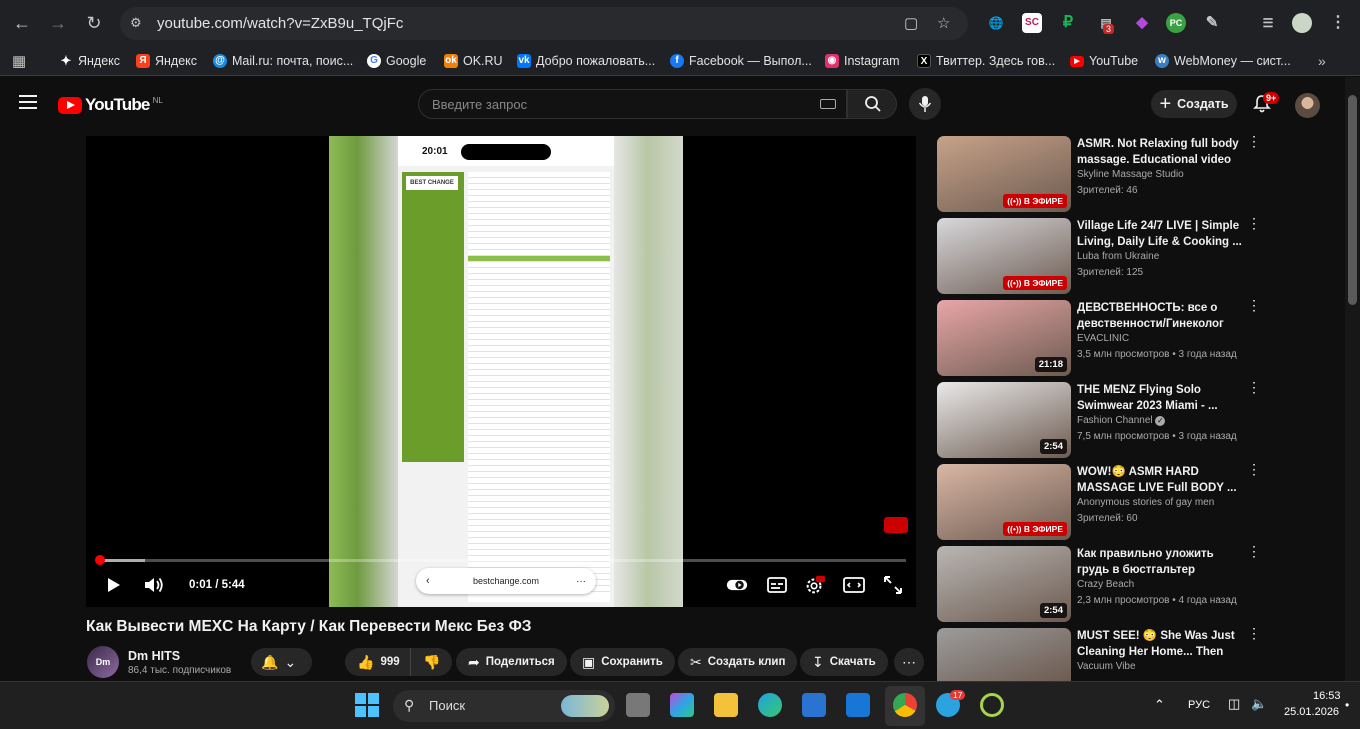 Image resolution: width=1360 pixels, height=729 pixels. What do you see at coordinates (544, 23) in the screenshot?
I see `address-bar: ⚙ youtube.com/watch?v=ZxB9u_TQjFc ▢ ☆` at bounding box center [544, 23].